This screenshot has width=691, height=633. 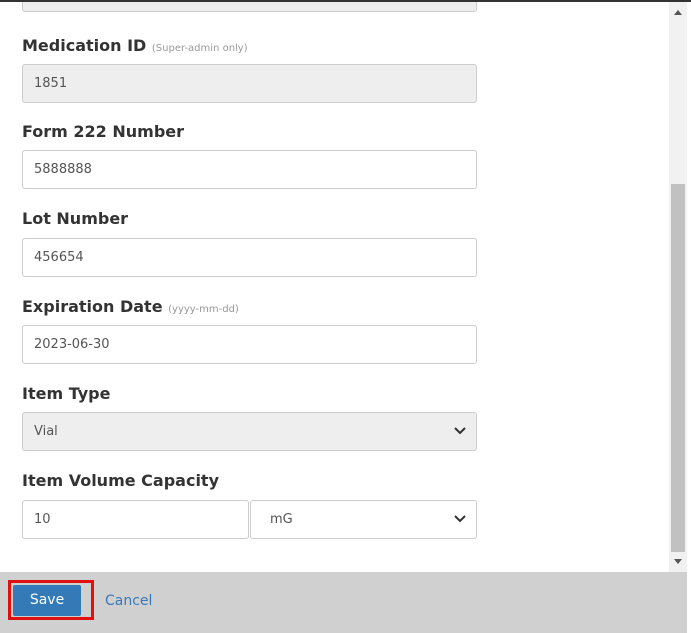 What do you see at coordinates (128, 601) in the screenshot?
I see `cancel-link: Cancel` at bounding box center [128, 601].